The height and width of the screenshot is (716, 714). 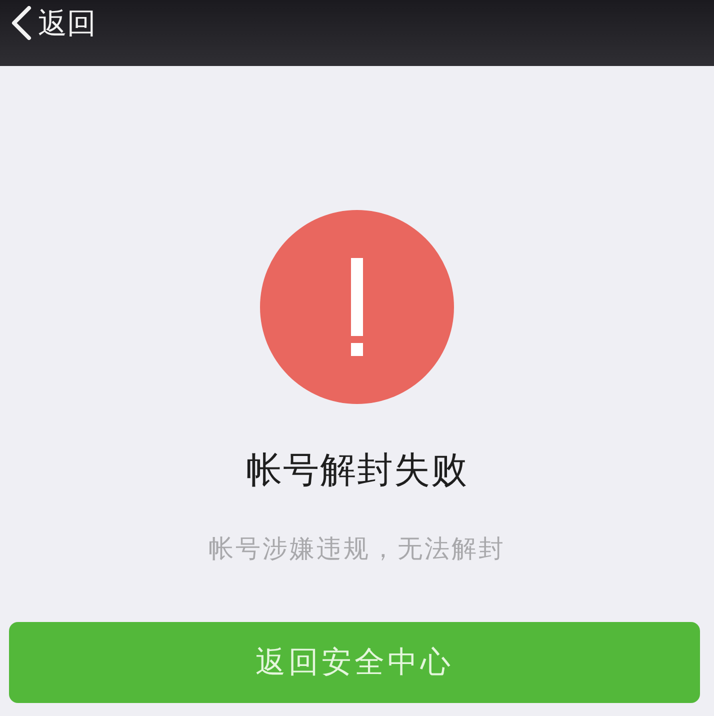 What do you see at coordinates (21, 23) in the screenshot?
I see `chevron-left-icon` at bounding box center [21, 23].